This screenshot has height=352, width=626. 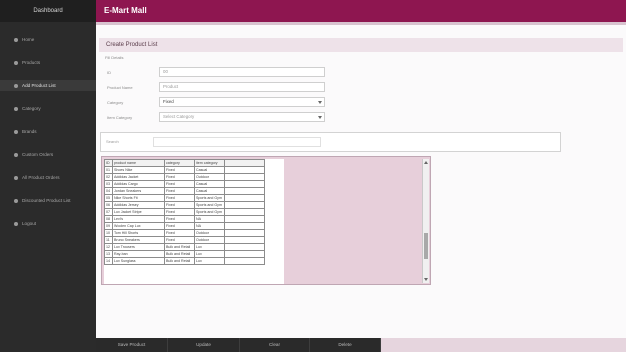 I want to click on table-scrollbar, so click(x=425, y=221).